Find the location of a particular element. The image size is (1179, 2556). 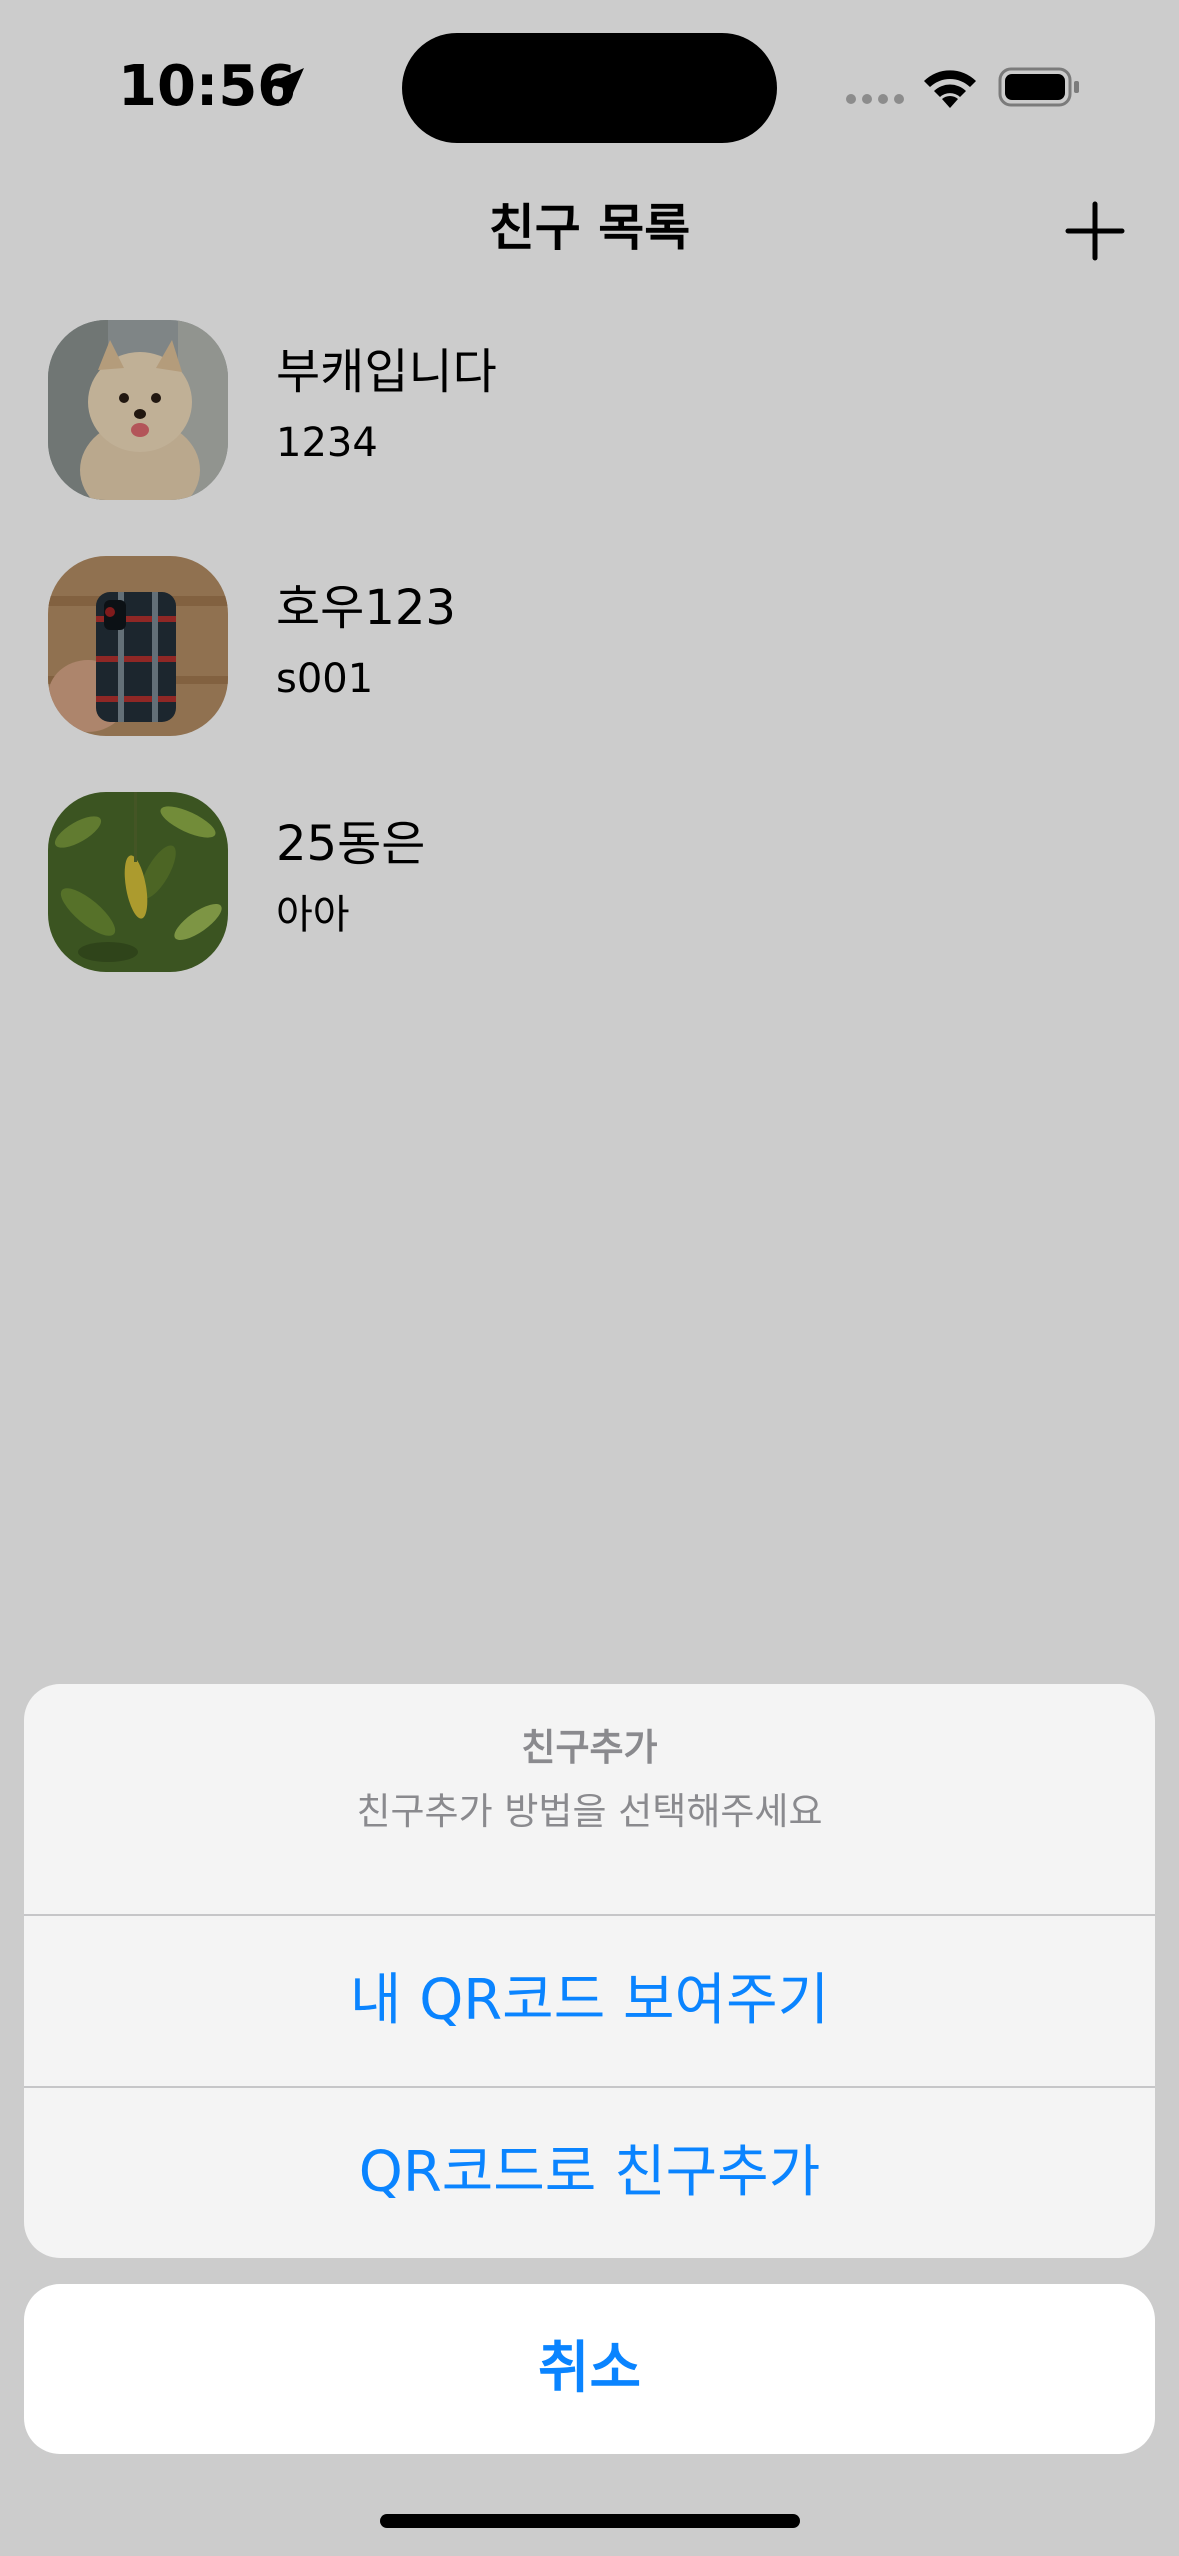

show-my-qr-code-button: 내 QR코드 보여주기 is located at coordinates (589, 2001).